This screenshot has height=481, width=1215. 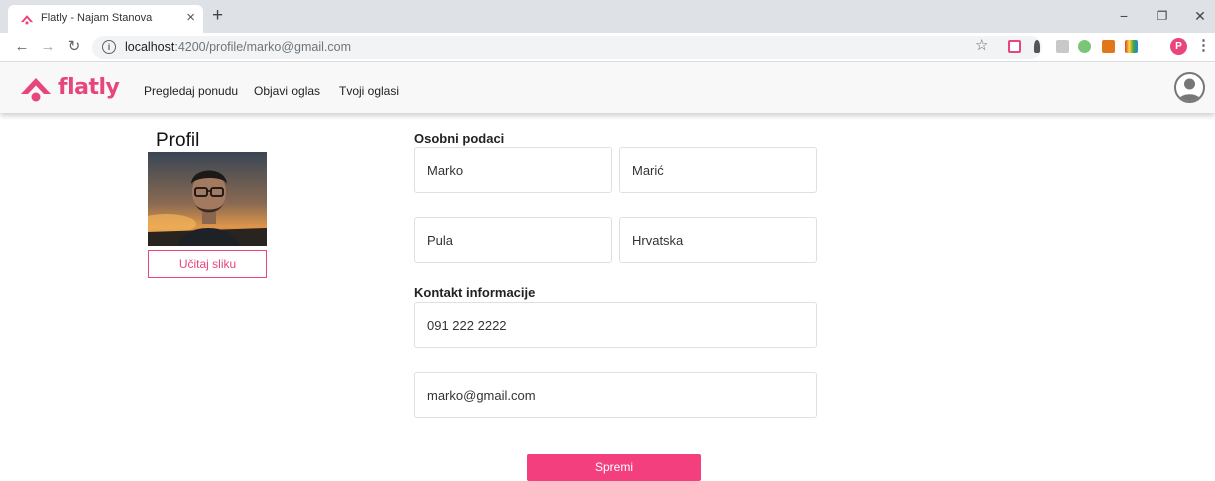 What do you see at coordinates (567, 47) in the screenshot?
I see `address-bar: i localhost:4200/profile/marko@gmail.com` at bounding box center [567, 47].